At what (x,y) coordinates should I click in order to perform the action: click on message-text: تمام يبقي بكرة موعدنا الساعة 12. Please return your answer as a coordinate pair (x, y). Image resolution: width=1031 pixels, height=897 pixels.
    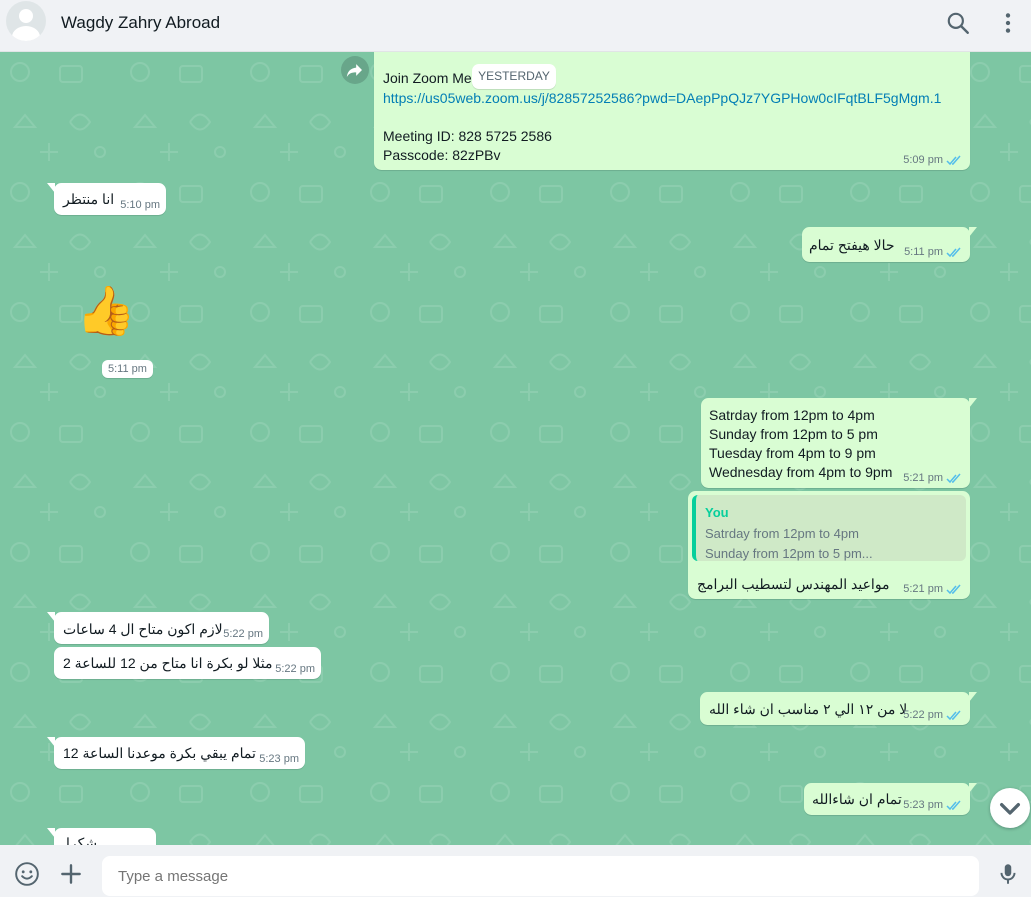
    Looking at the image, I should click on (159, 753).